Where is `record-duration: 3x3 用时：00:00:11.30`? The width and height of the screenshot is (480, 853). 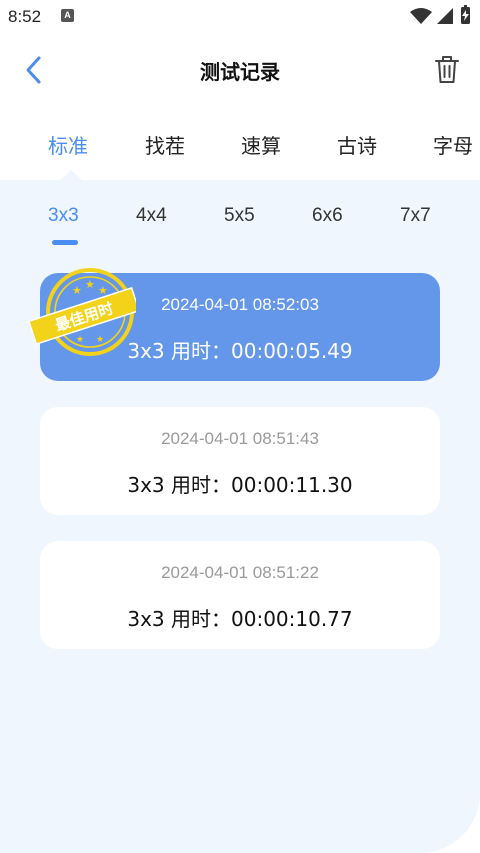
record-duration: 3x3 用时：00:00:11.30 is located at coordinates (240, 485).